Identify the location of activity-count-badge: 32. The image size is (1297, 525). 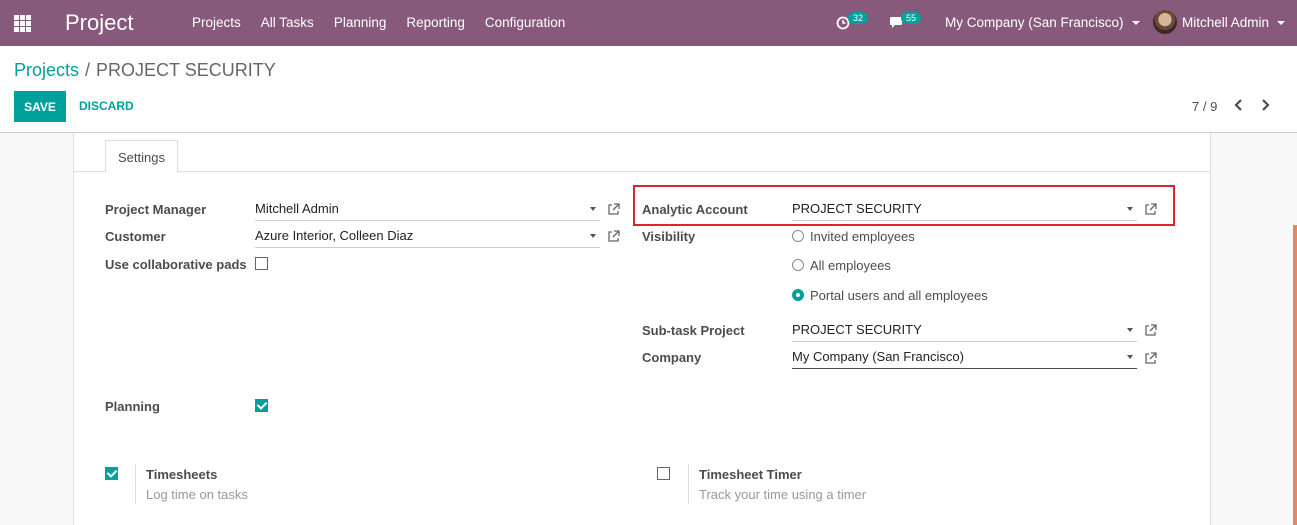
(858, 18).